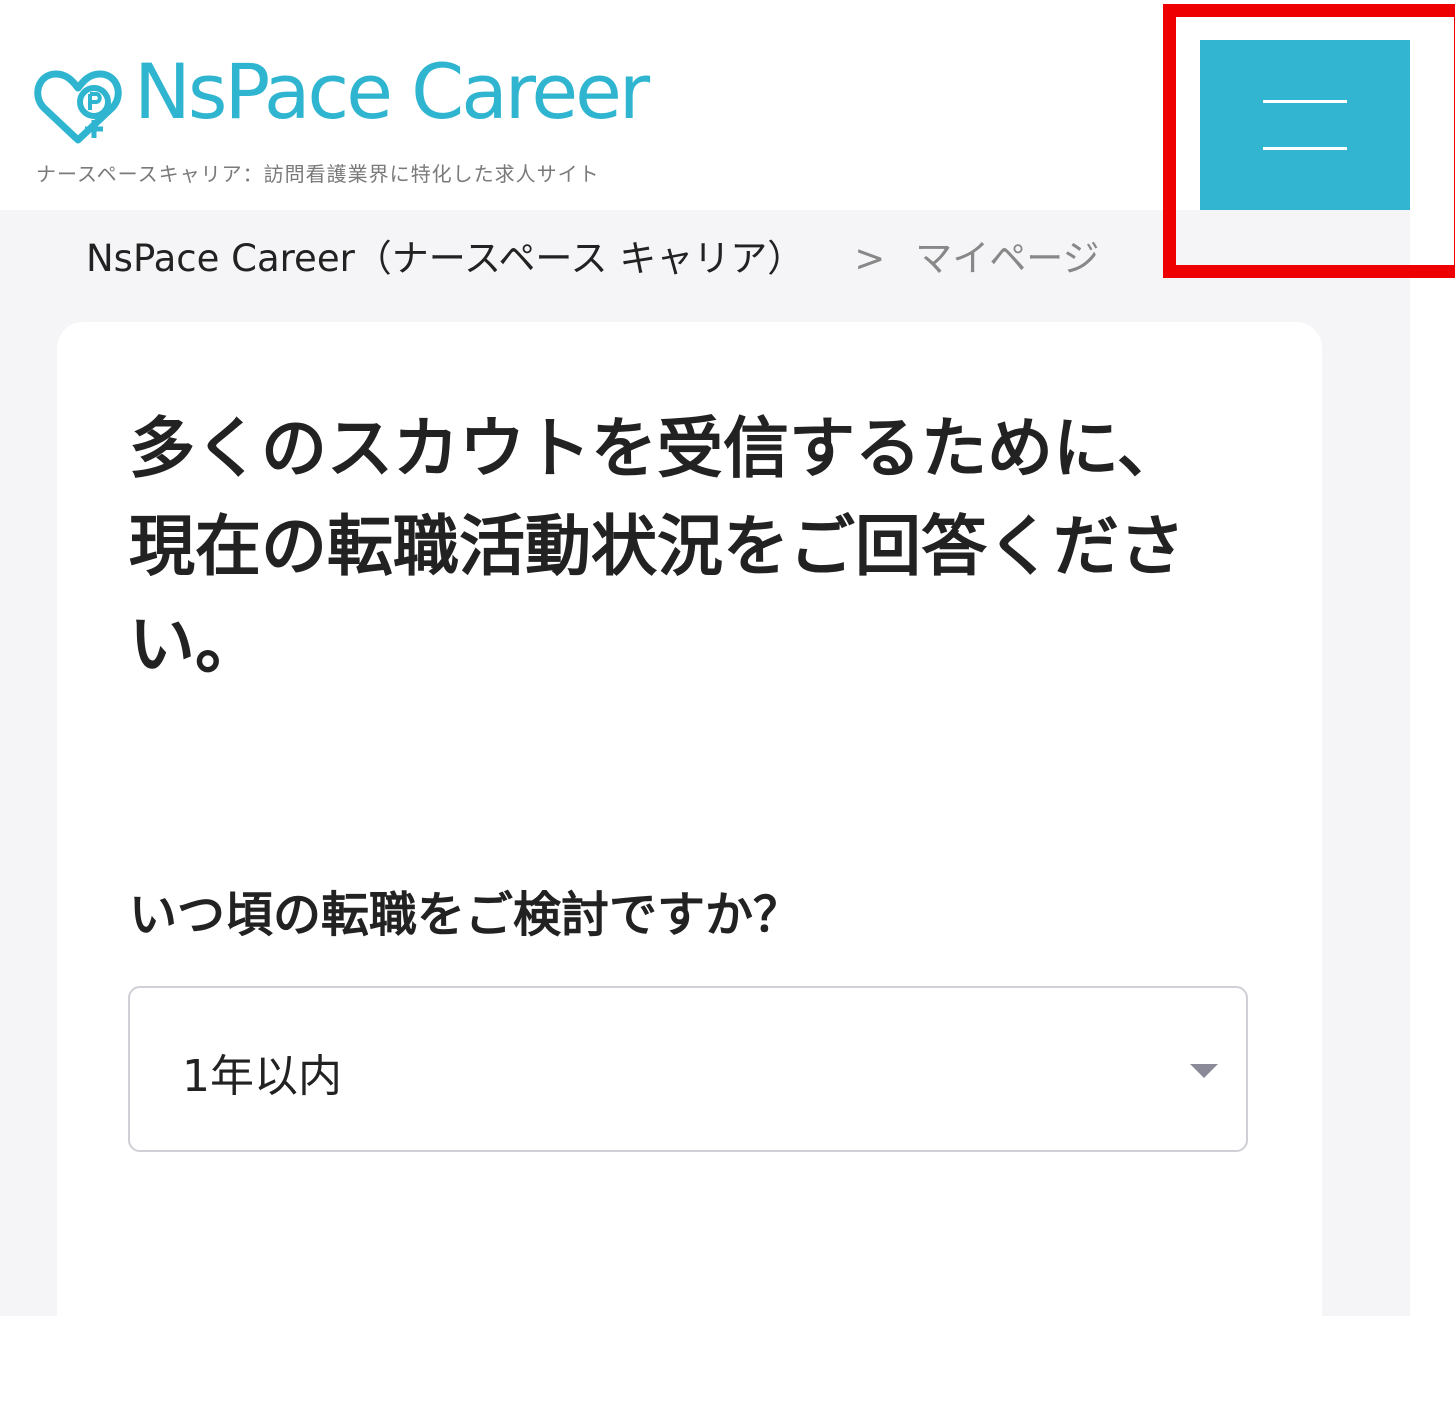  I want to click on chevron-down-icon, so click(1204, 1071).